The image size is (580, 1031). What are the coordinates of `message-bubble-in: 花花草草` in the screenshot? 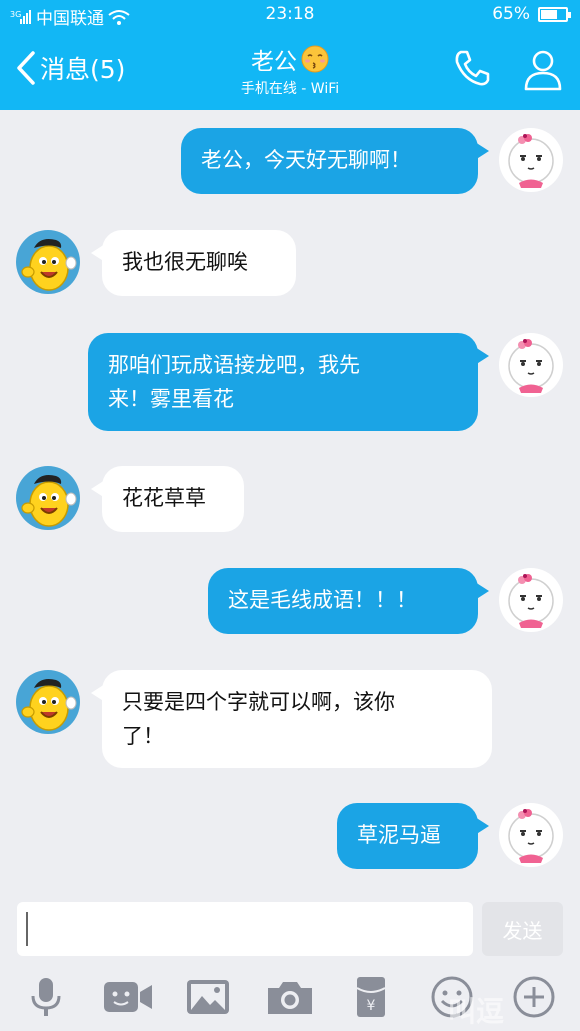 It's located at (173, 499).